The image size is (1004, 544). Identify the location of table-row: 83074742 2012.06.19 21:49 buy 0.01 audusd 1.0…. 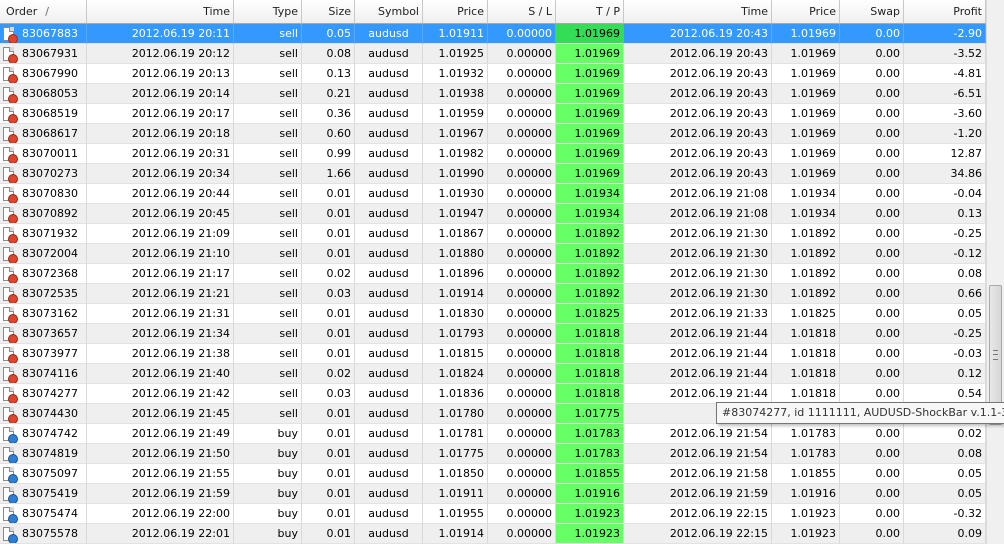
(493, 434).